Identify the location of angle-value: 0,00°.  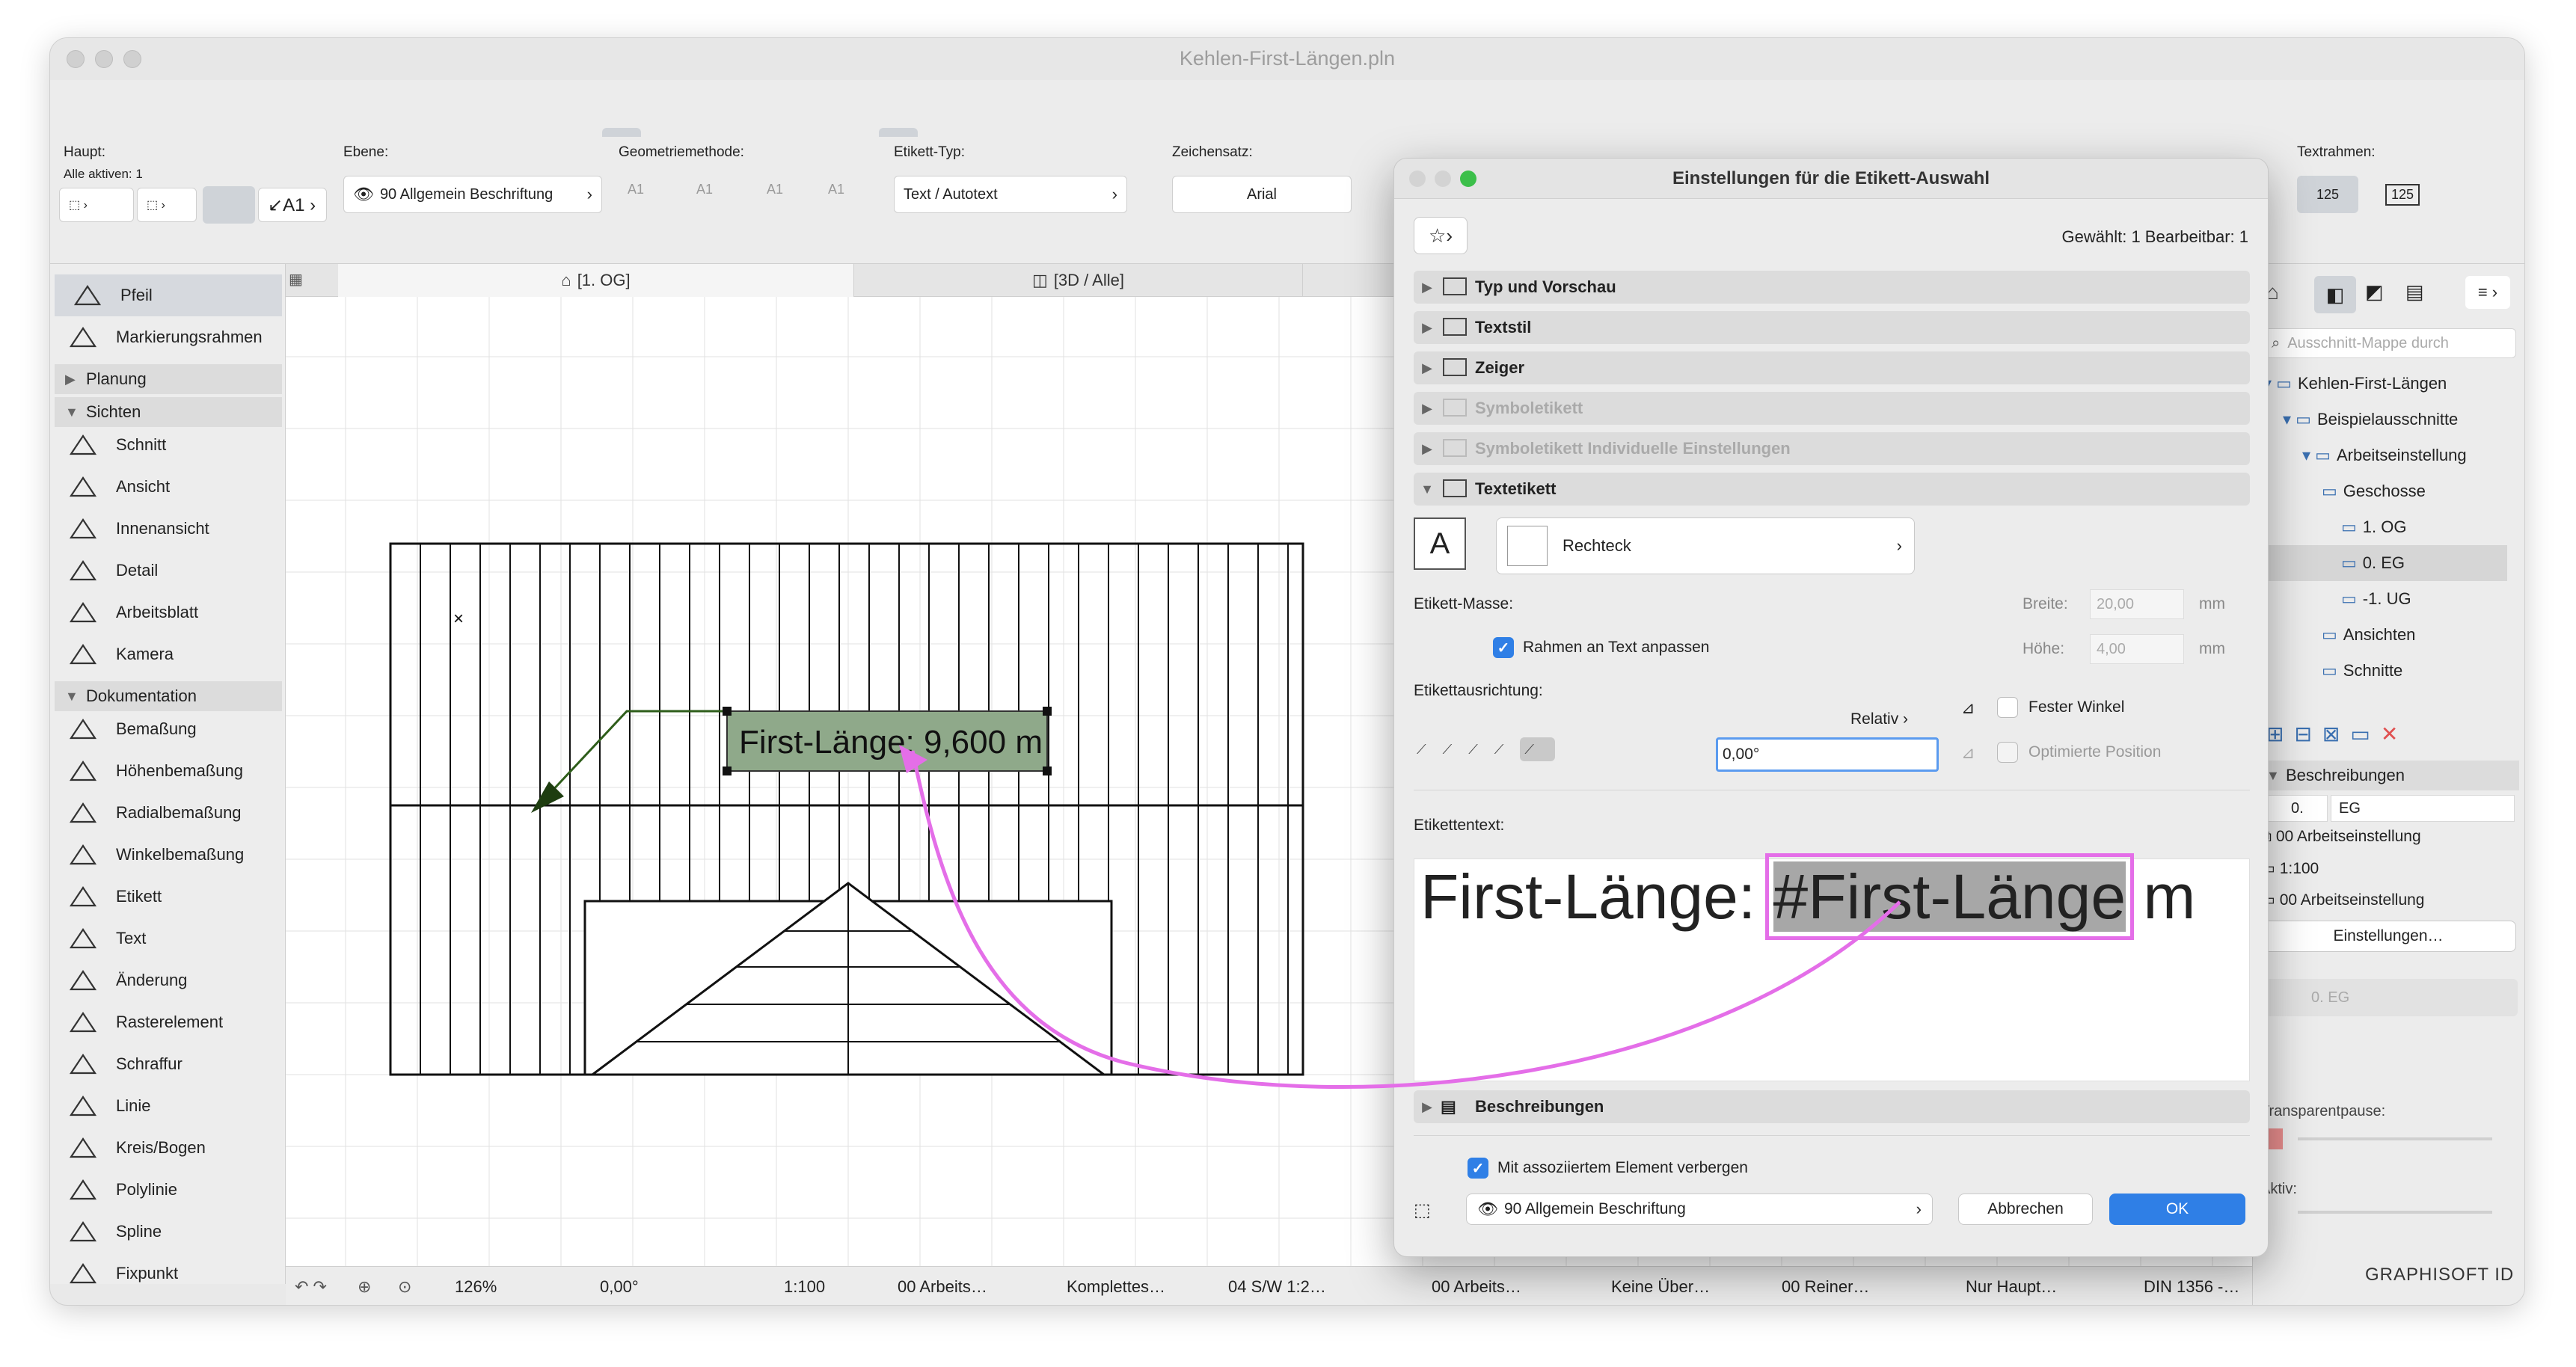
(619, 1286).